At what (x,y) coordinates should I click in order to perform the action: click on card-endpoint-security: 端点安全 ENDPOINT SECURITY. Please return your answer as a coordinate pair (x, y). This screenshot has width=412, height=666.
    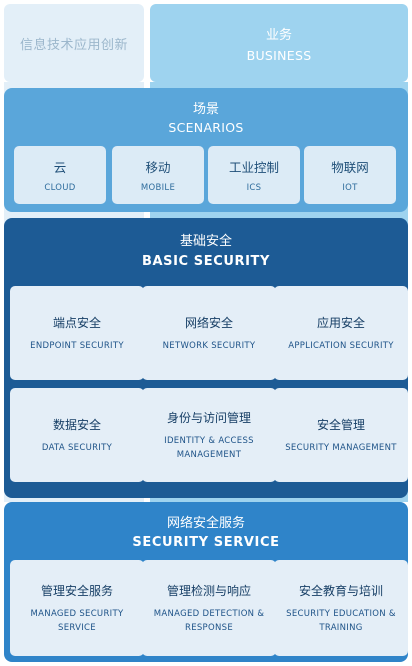
    Looking at the image, I should click on (77, 333).